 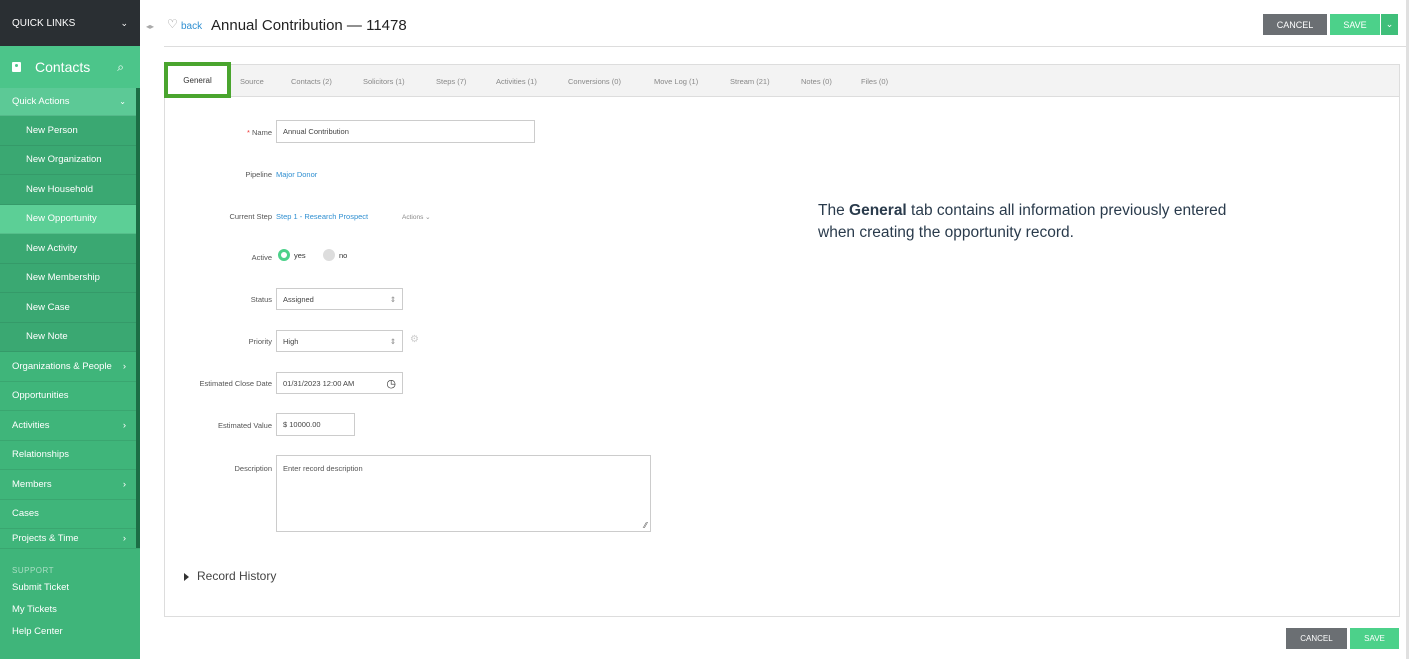 What do you see at coordinates (120, 67) in the screenshot?
I see `search-icon: ⌕` at bounding box center [120, 67].